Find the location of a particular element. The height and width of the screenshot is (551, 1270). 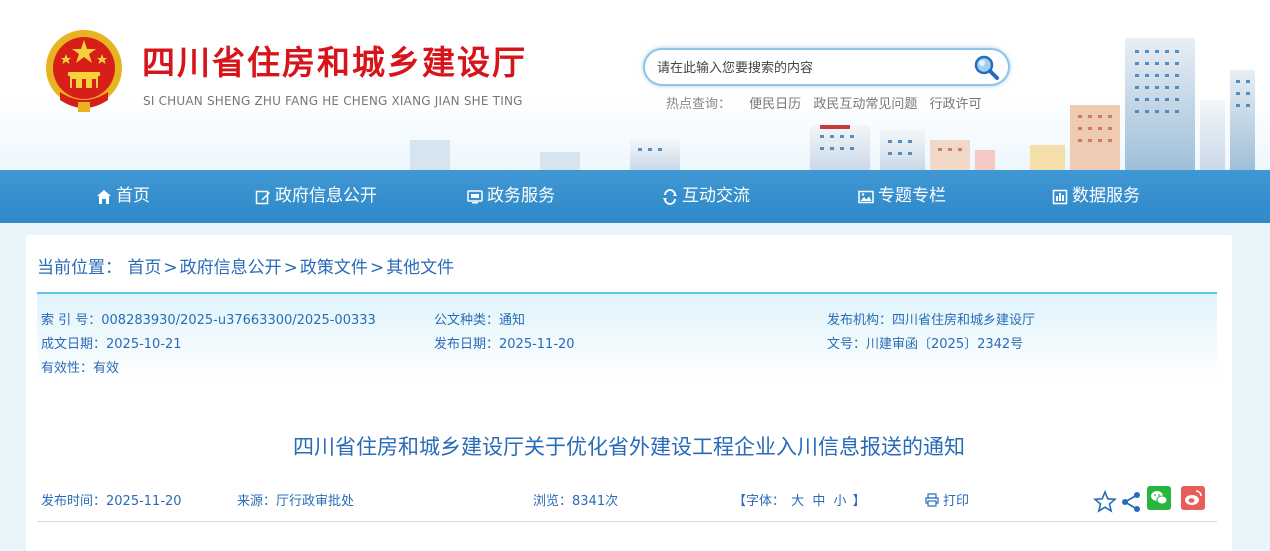

view-count: 浏览：8341次 is located at coordinates (576, 501).